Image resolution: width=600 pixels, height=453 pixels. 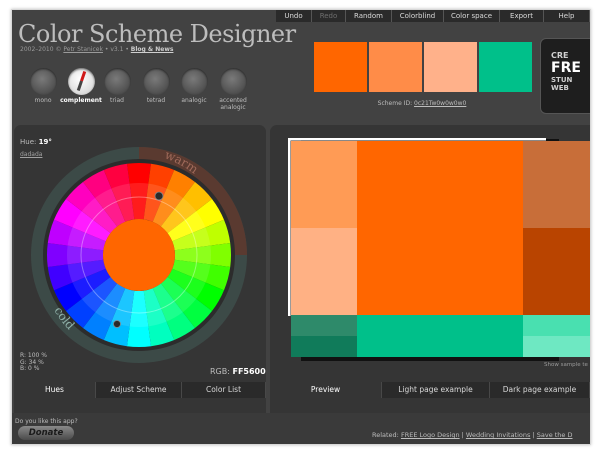 I want to click on scheme-id-value: 0c21Tw0w0w0w0, so click(x=440, y=103).